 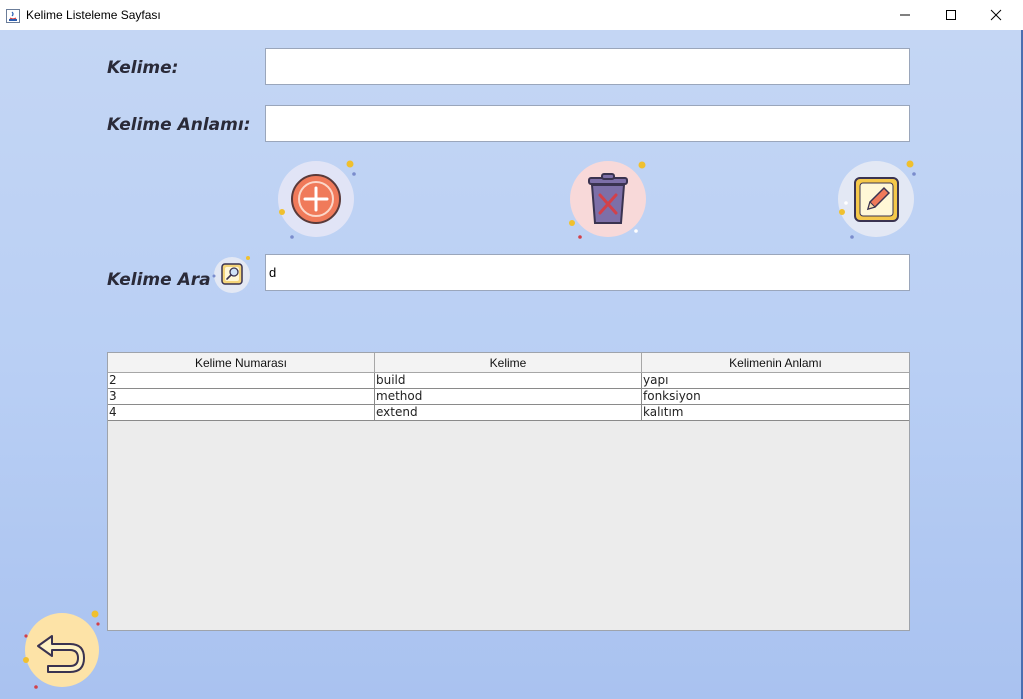 I want to click on cell-word: extend, so click(x=508, y=412).